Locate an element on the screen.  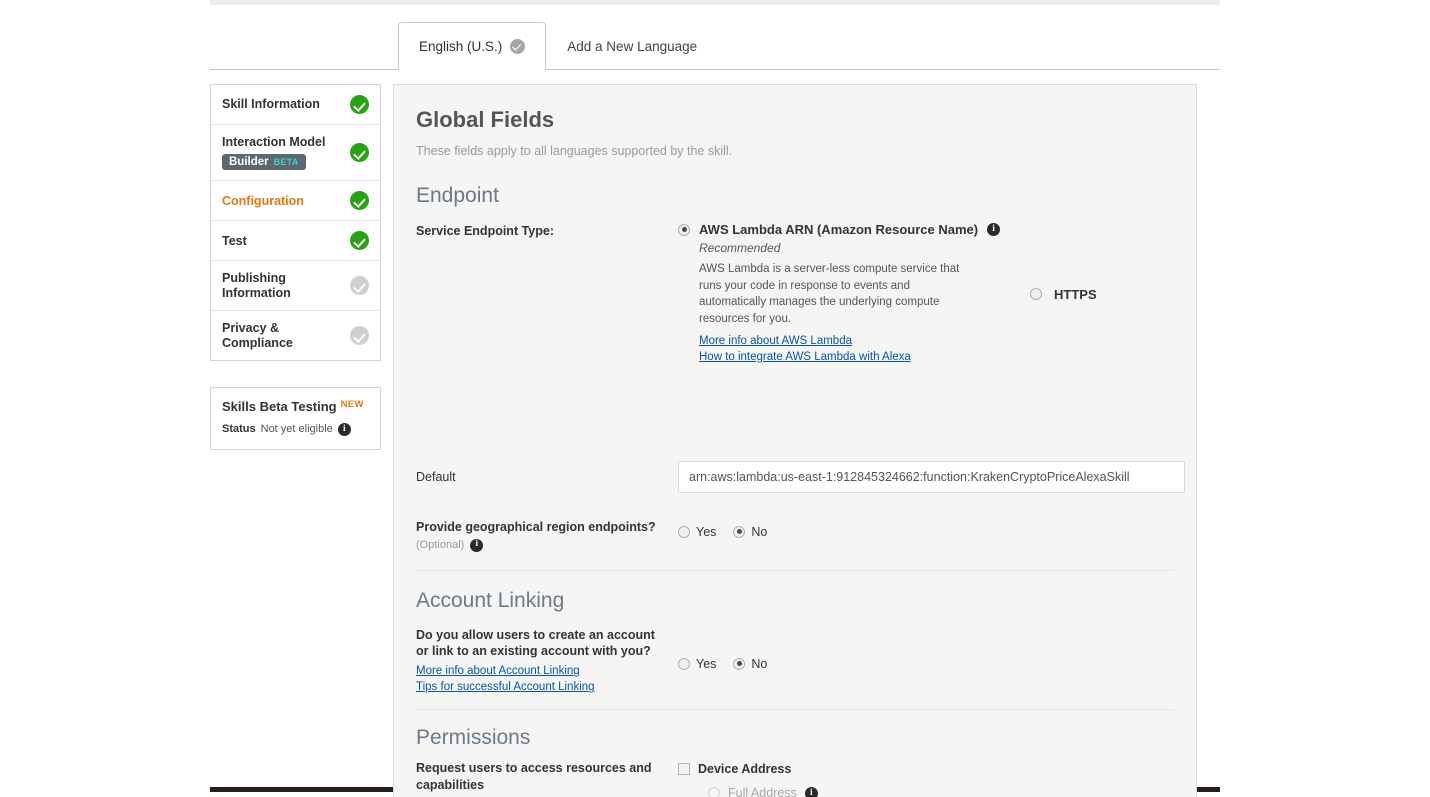
tab-add-new-language: Add a New Language is located at coordinates (632, 45).